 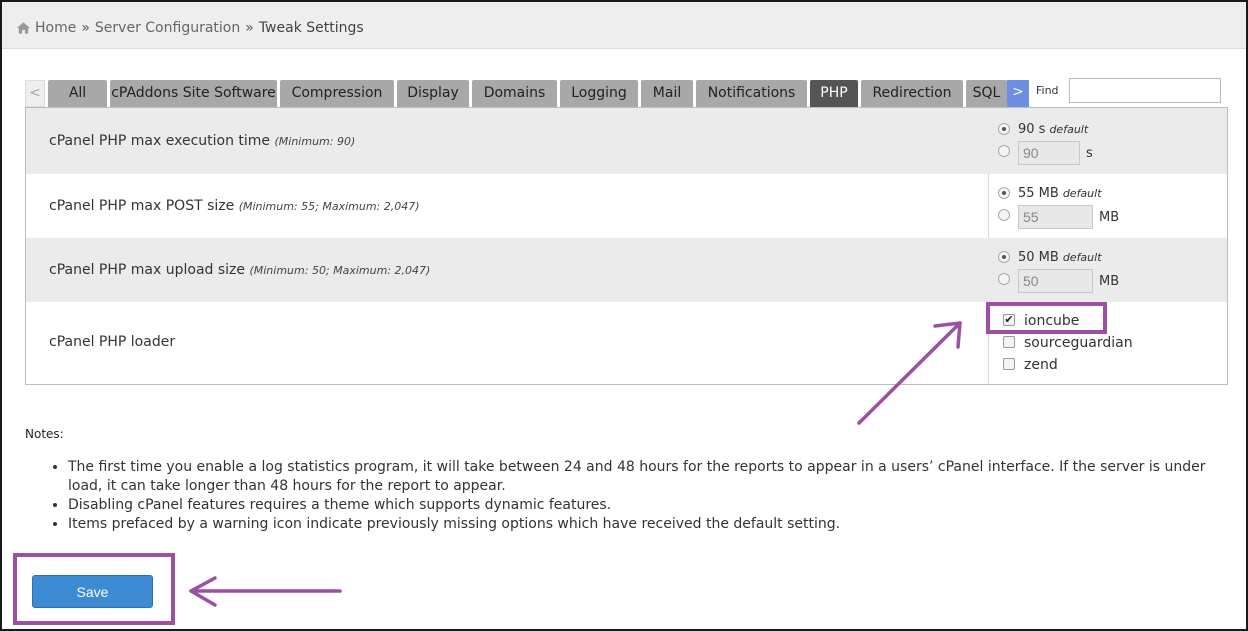 I want to click on default-value: 55 MB, so click(x=1038, y=193).